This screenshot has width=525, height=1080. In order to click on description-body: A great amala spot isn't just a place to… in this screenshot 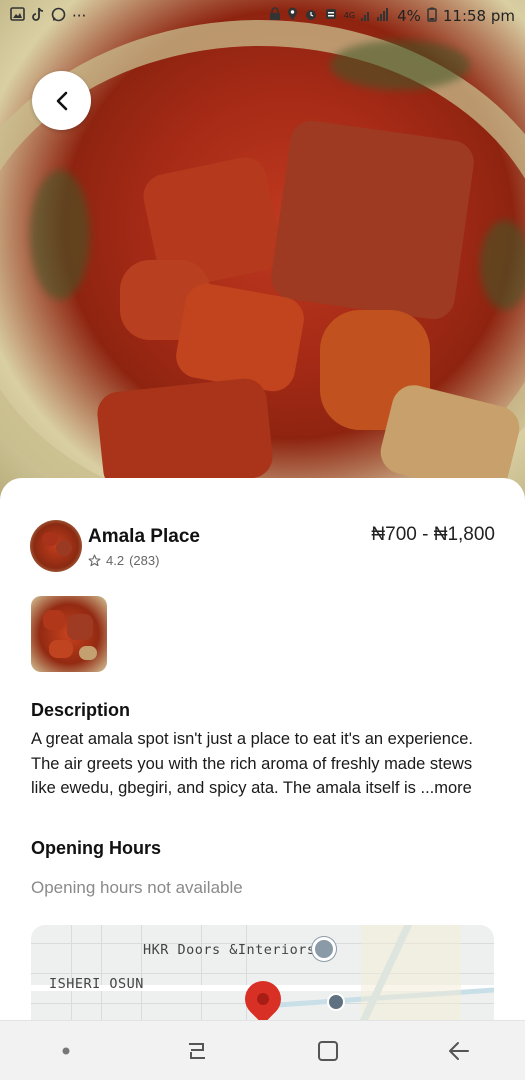, I will do `click(252, 763)`.